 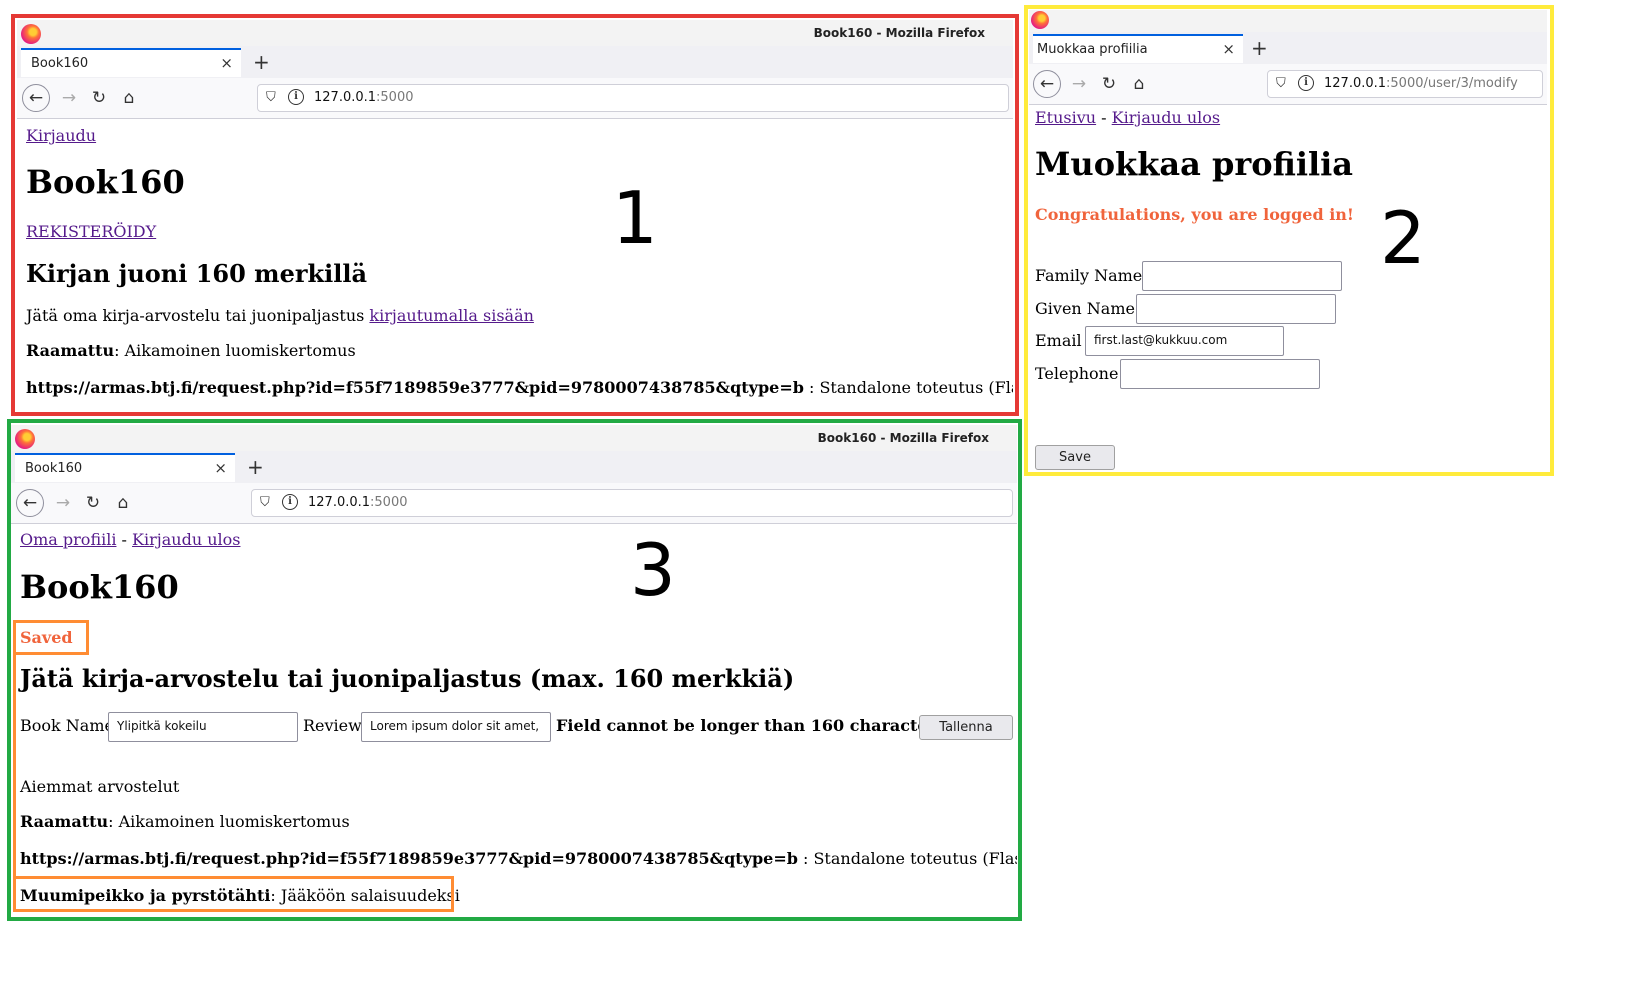 I want to click on login-link: Kirjaudu, so click(x=61, y=135).